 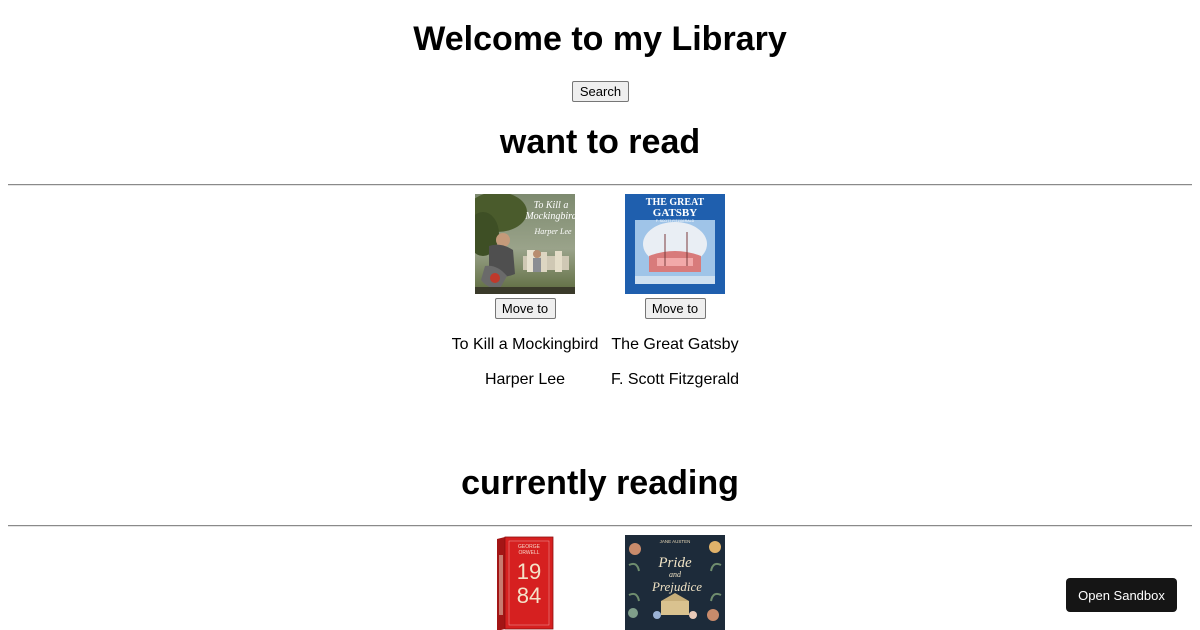 I want to click on book-cover-pride-and-prejudice: JANE AUSTEN Pride and Prejudice, so click(x=675, y=582).